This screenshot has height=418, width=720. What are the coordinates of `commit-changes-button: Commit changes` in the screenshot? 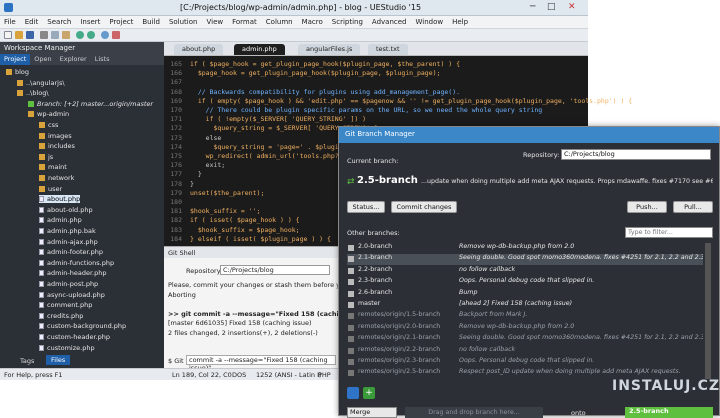 It's located at (424, 207).